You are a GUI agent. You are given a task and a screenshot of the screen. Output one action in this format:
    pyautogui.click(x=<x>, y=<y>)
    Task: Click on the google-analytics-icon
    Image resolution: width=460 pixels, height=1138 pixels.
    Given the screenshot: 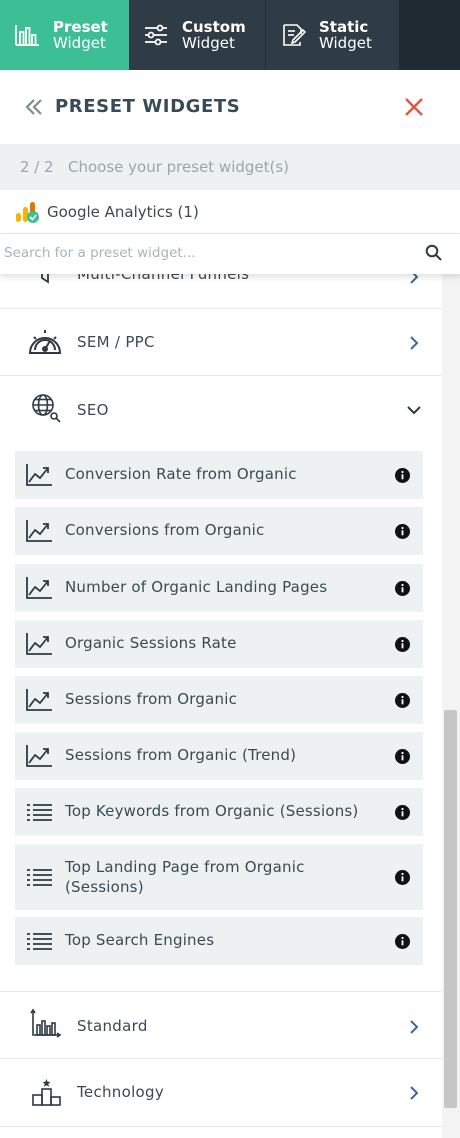 What is the action you would take?
    pyautogui.click(x=27, y=212)
    